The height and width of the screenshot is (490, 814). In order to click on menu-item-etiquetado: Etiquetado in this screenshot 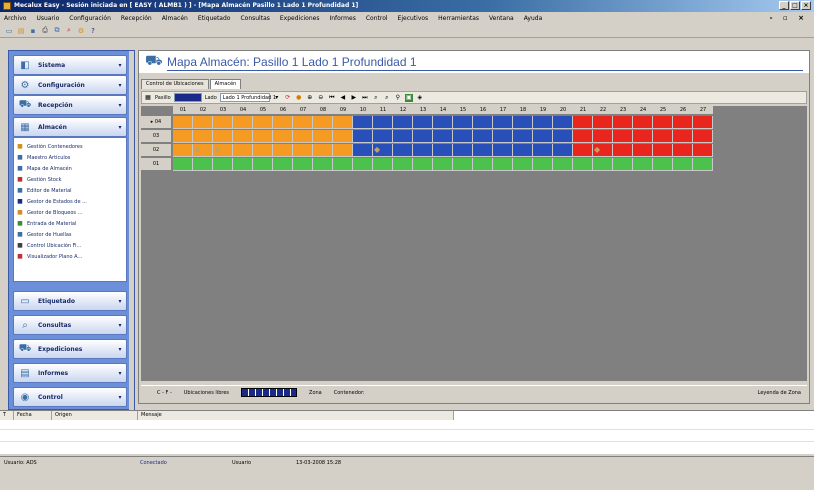, I will do `click(214, 18)`.